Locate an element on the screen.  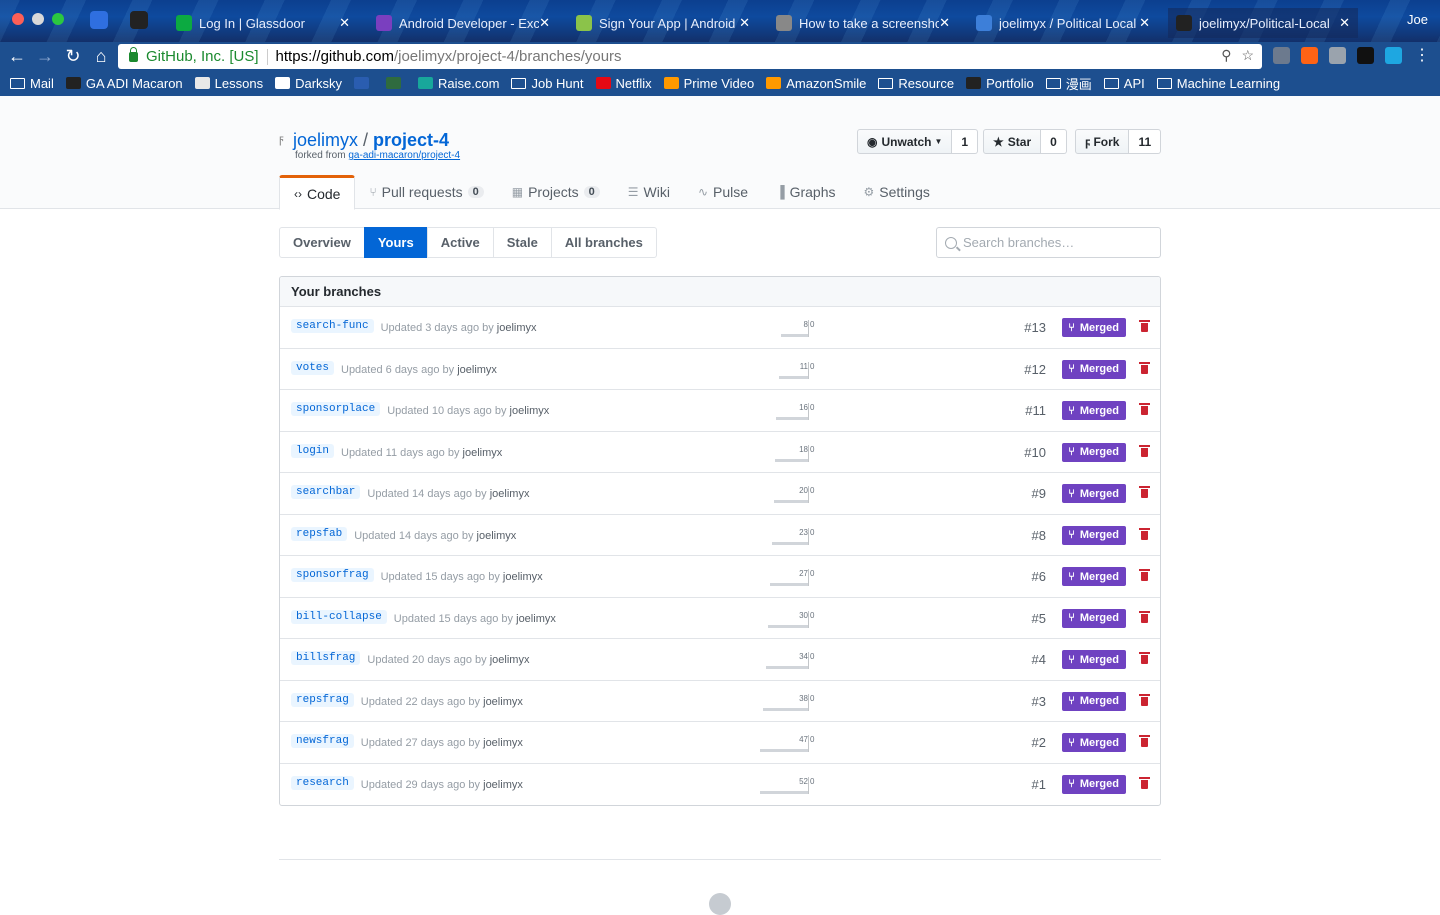
filter-yours: Yours is located at coordinates (395, 242).